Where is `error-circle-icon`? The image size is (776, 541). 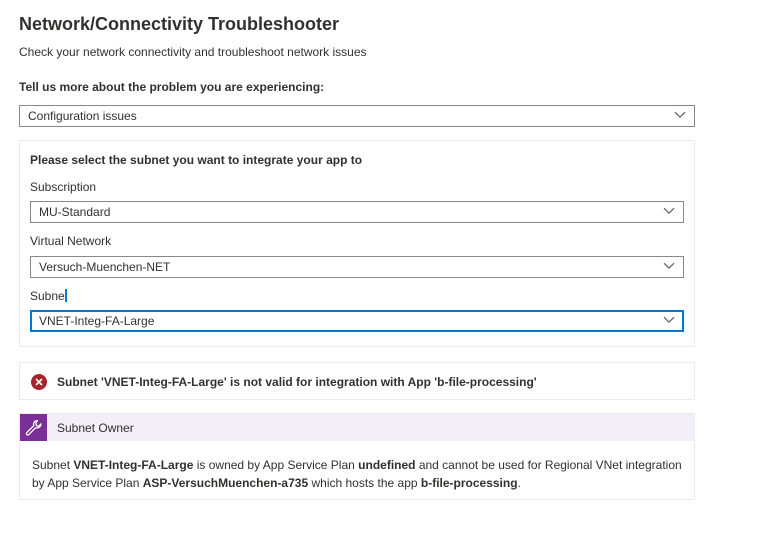
error-circle-icon is located at coordinates (39, 382).